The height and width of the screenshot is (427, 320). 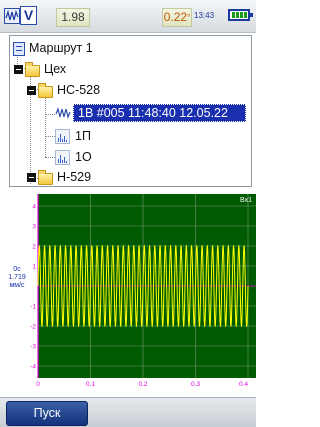 I want to click on y-tick-label: -4, so click(x=33, y=367).